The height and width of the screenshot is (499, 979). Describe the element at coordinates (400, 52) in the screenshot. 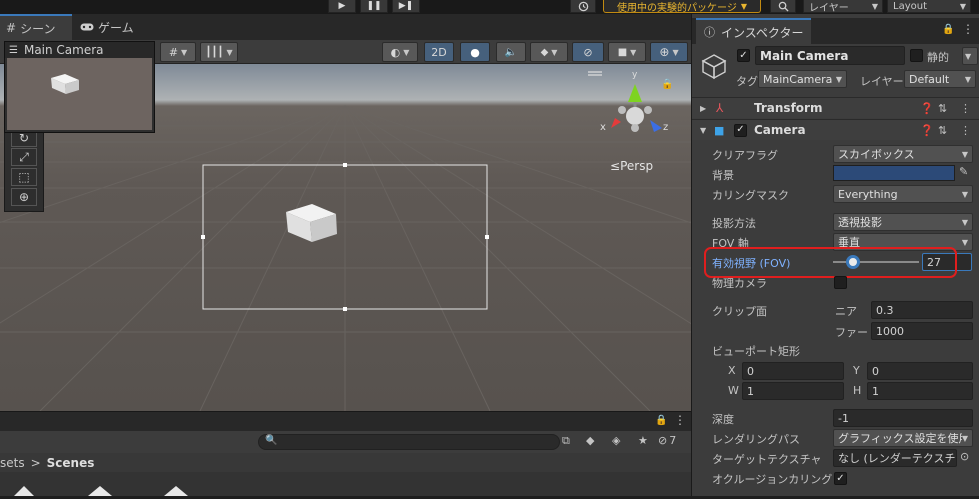

I see `draw-mode-dropdown: ◐ ▼` at that location.